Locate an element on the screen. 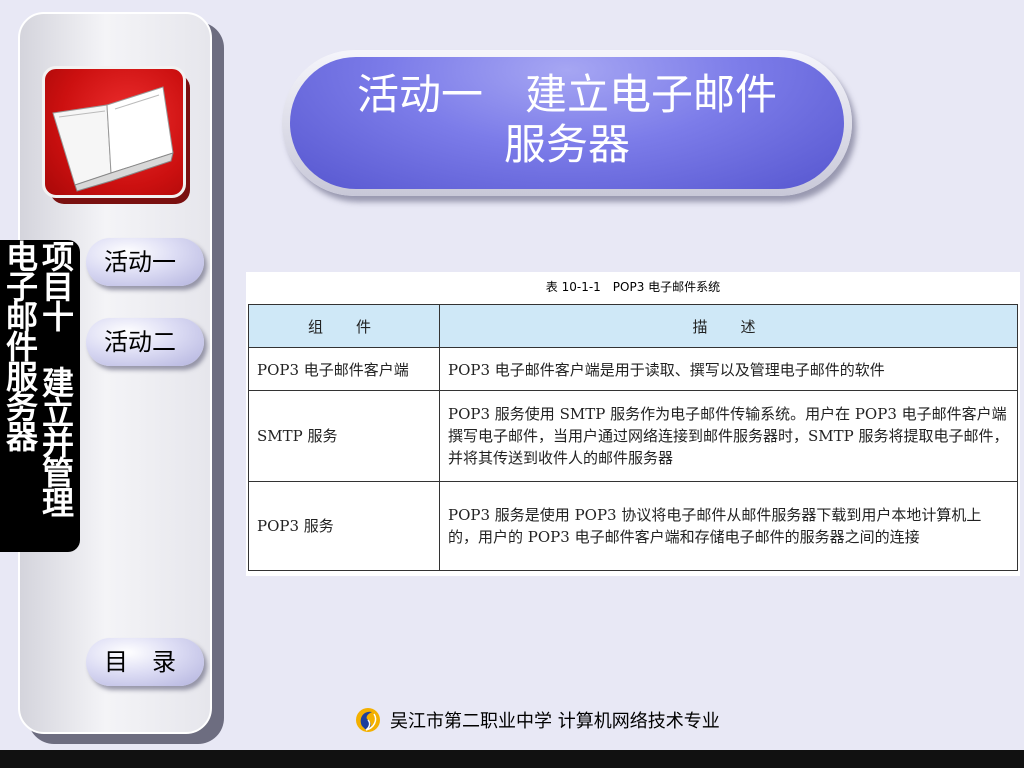 This screenshot has height=768, width=1024. table-caption: 表 10-1-1 POP3 电子邮件系统 is located at coordinates (633, 287).